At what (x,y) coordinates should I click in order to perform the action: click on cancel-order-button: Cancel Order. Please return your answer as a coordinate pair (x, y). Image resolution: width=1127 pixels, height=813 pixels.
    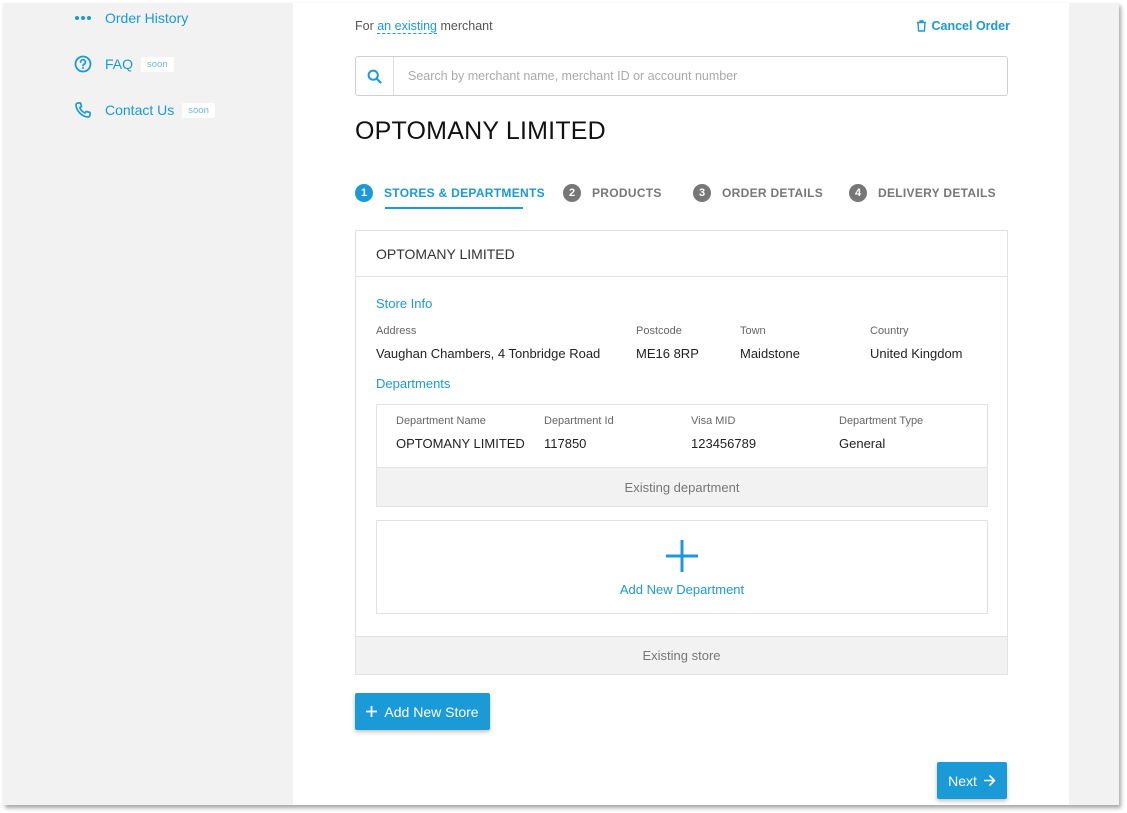
    Looking at the image, I should click on (963, 26).